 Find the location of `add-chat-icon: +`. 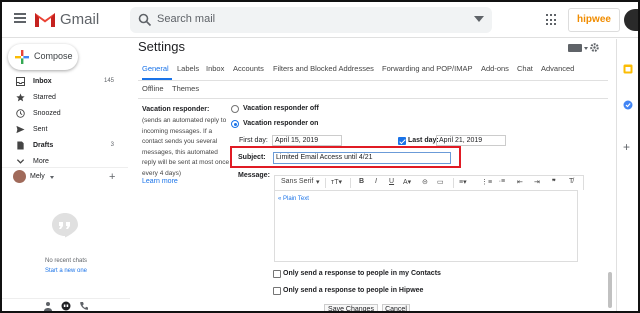

add-chat-icon: + is located at coordinates (112, 177).